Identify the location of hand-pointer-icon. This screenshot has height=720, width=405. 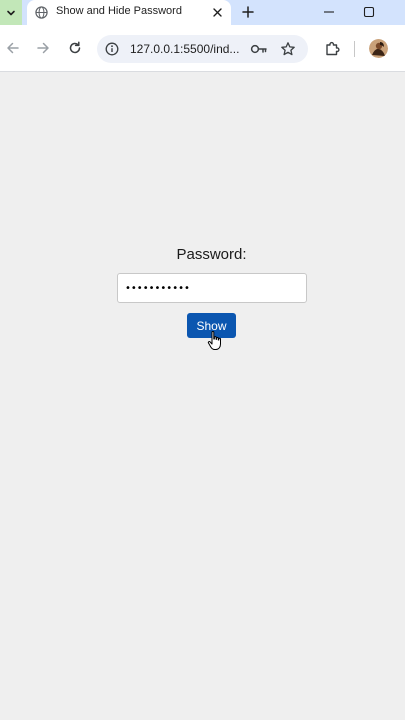
(214, 340).